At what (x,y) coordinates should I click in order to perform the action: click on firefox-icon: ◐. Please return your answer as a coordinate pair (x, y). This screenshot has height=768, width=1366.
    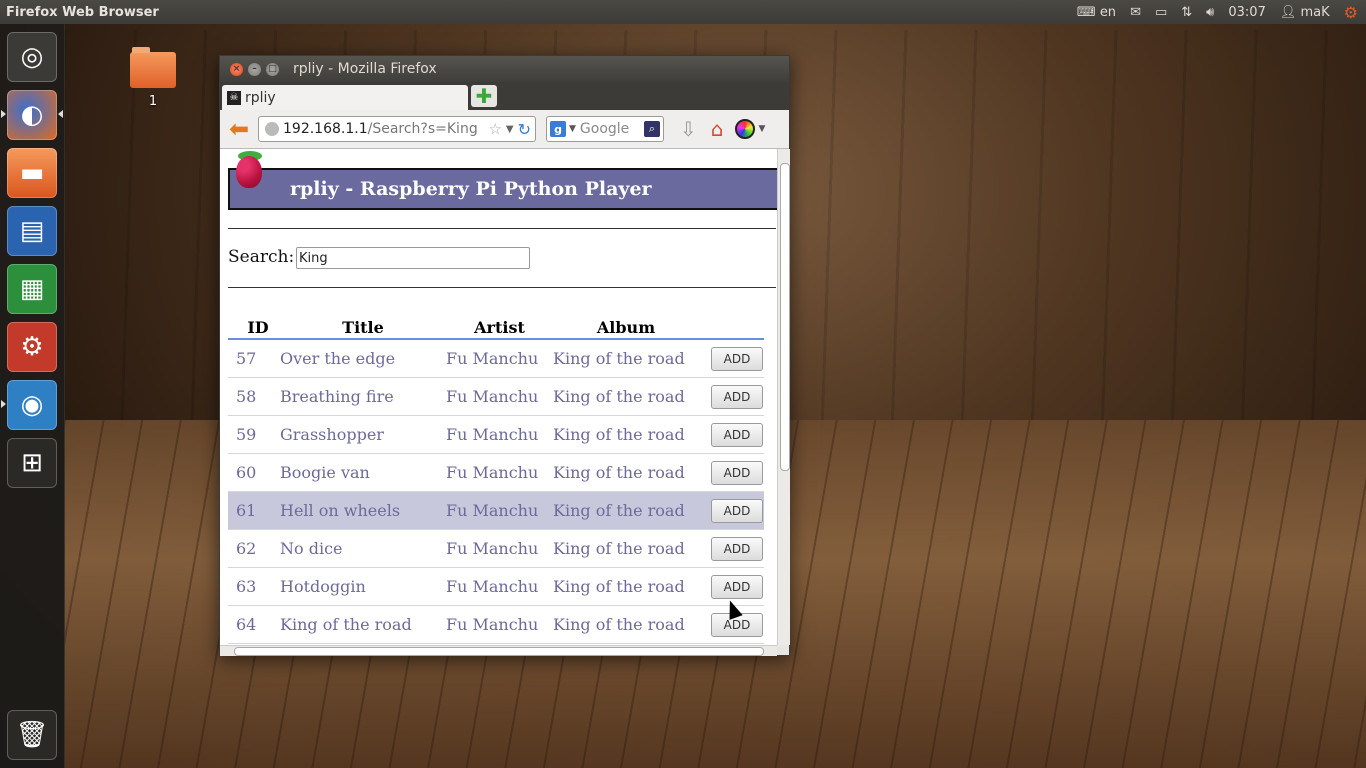
    Looking at the image, I should click on (32, 115).